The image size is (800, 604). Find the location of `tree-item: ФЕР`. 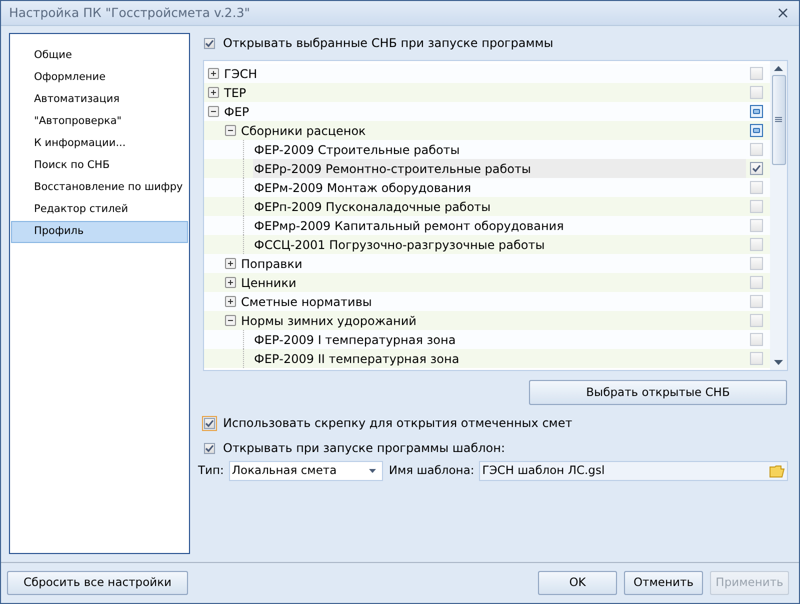

tree-item: ФЕР is located at coordinates (236, 111).